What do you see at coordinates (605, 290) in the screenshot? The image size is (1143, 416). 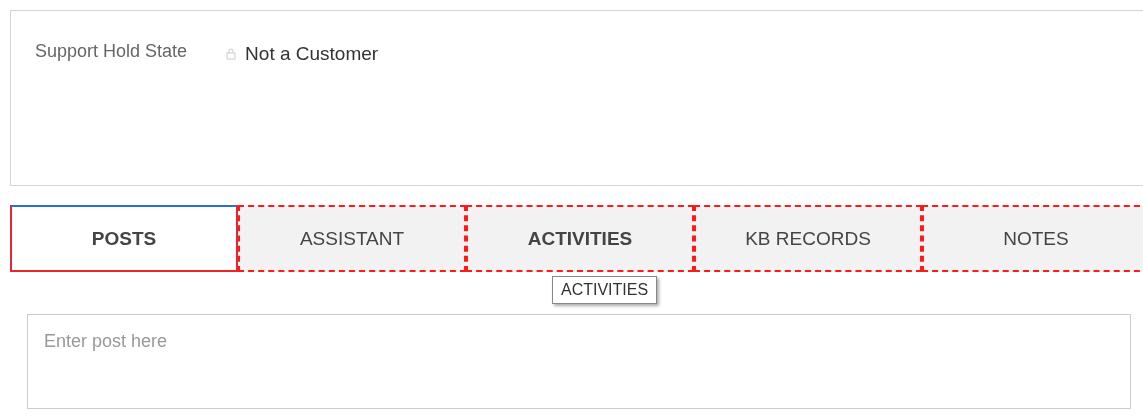 I see `tooltip: ACTIVITIES` at bounding box center [605, 290].